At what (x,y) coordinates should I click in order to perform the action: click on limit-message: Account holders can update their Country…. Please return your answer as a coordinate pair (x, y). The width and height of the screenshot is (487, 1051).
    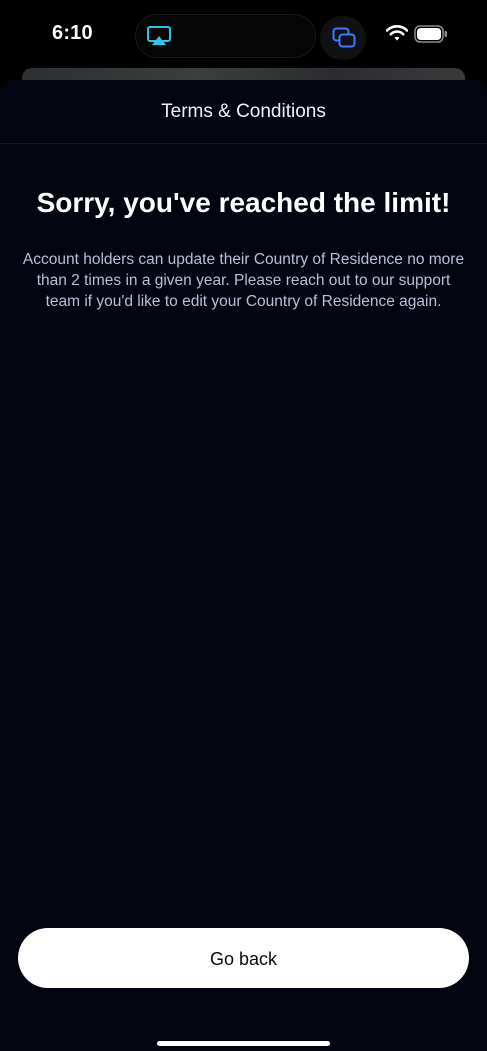
    Looking at the image, I should click on (243, 280).